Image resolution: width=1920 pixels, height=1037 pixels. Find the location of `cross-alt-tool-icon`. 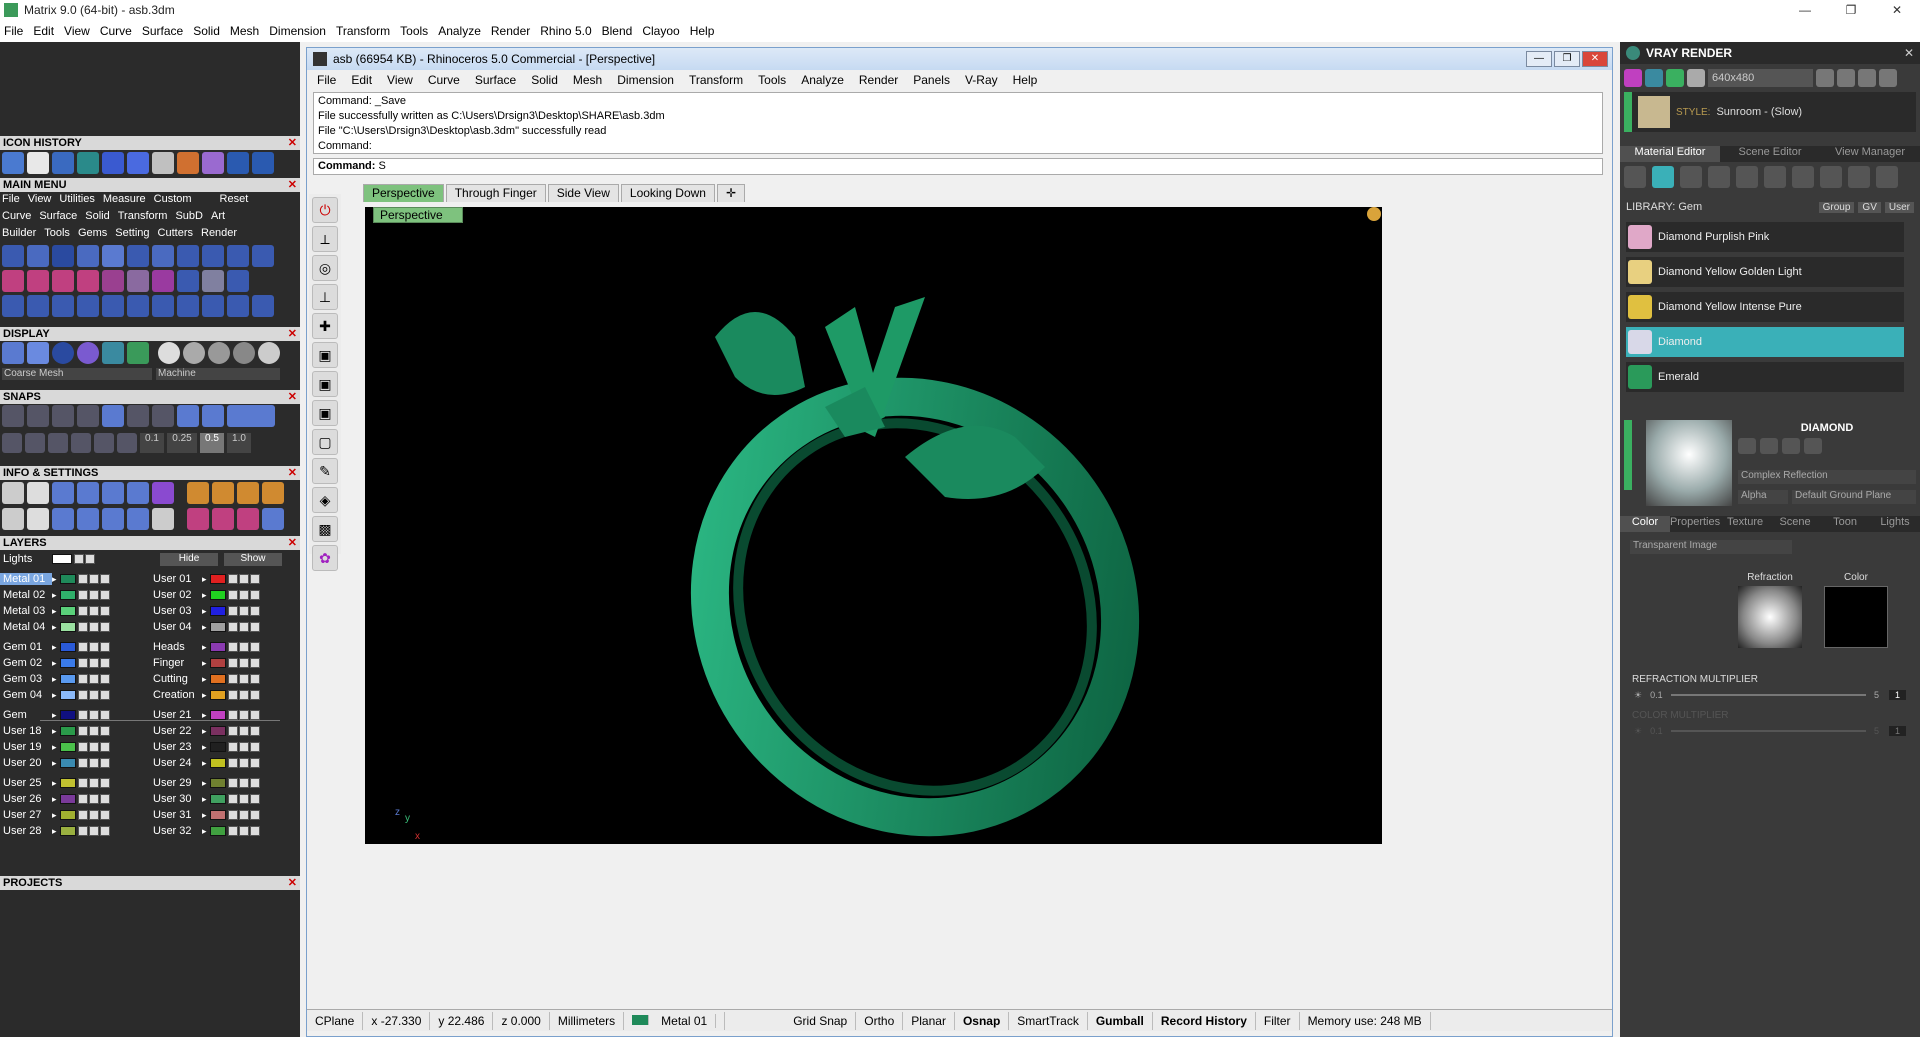

cross-alt-tool-icon is located at coordinates (38, 281).